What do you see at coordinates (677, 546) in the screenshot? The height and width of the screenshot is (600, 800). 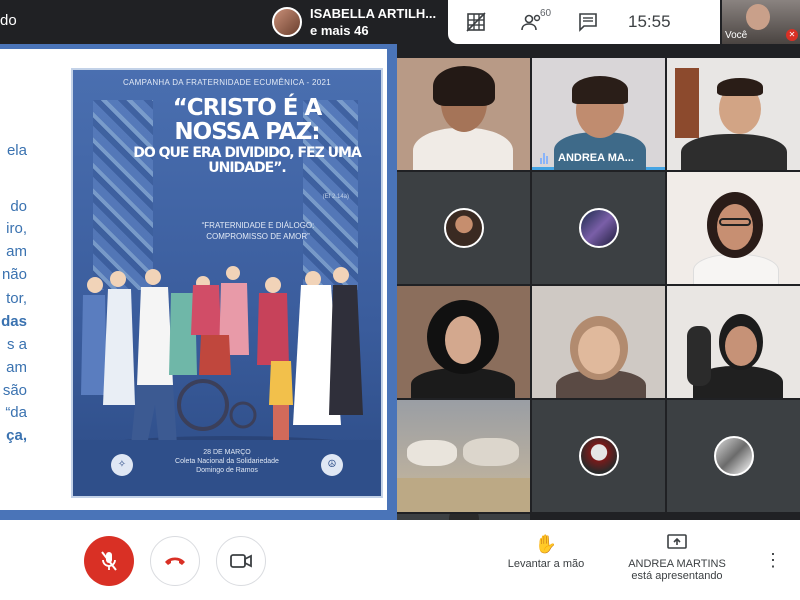 I see `present-screen-icon` at bounding box center [677, 546].